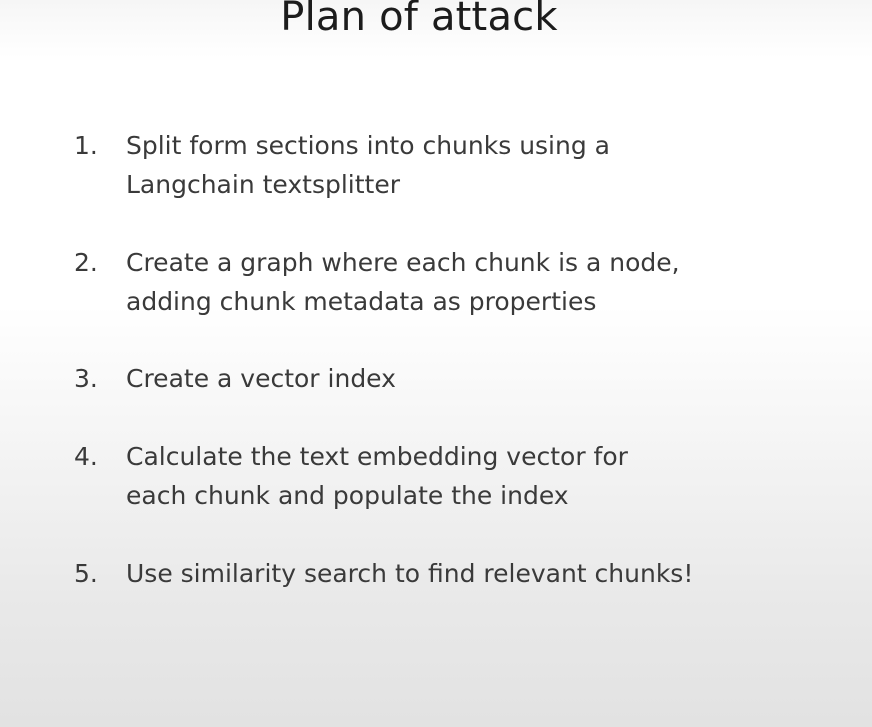 The height and width of the screenshot is (727, 872). I want to click on list-item-number: 2., so click(86, 262).